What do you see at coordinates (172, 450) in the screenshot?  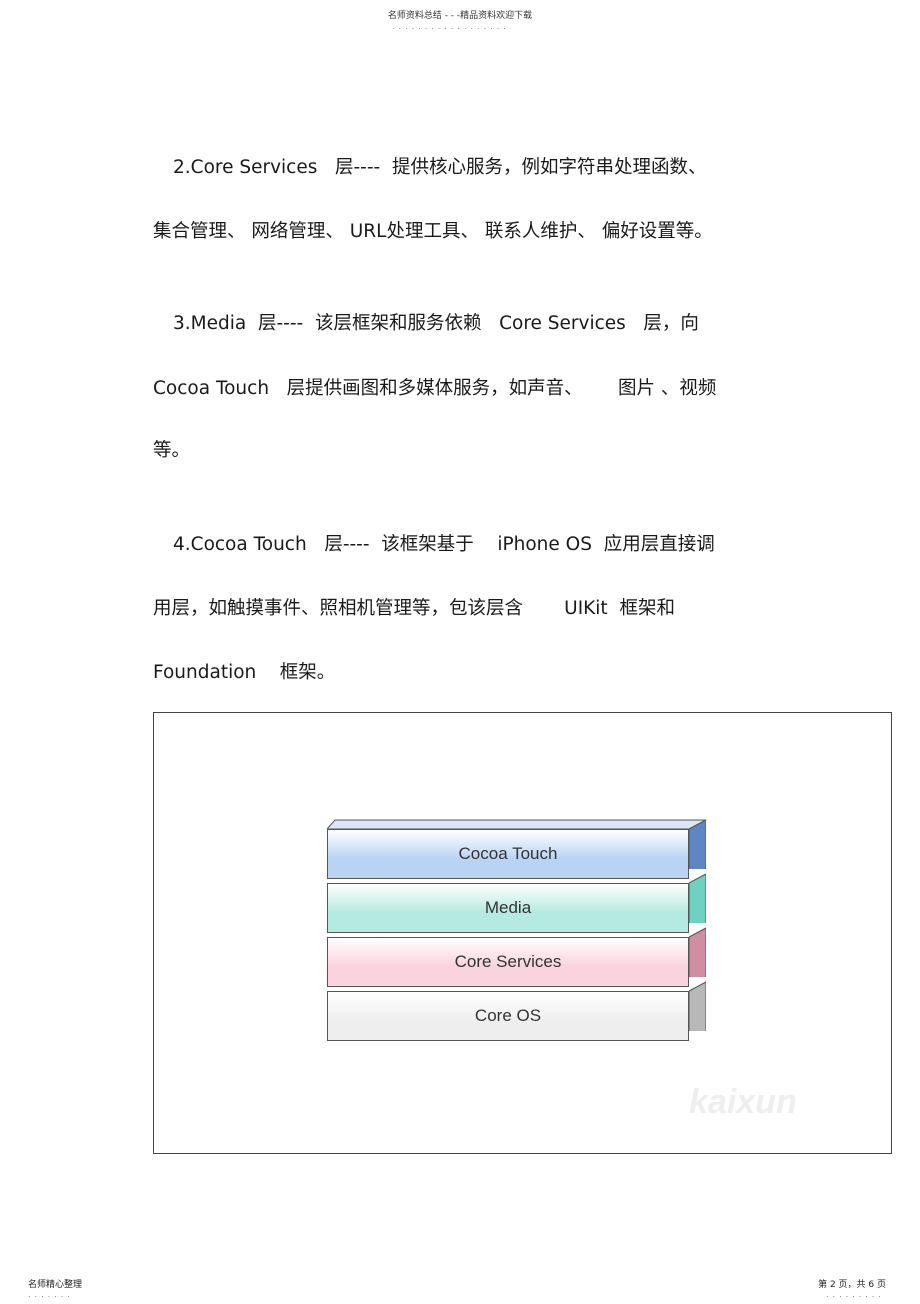 I see `paragraph-line: 等。` at bounding box center [172, 450].